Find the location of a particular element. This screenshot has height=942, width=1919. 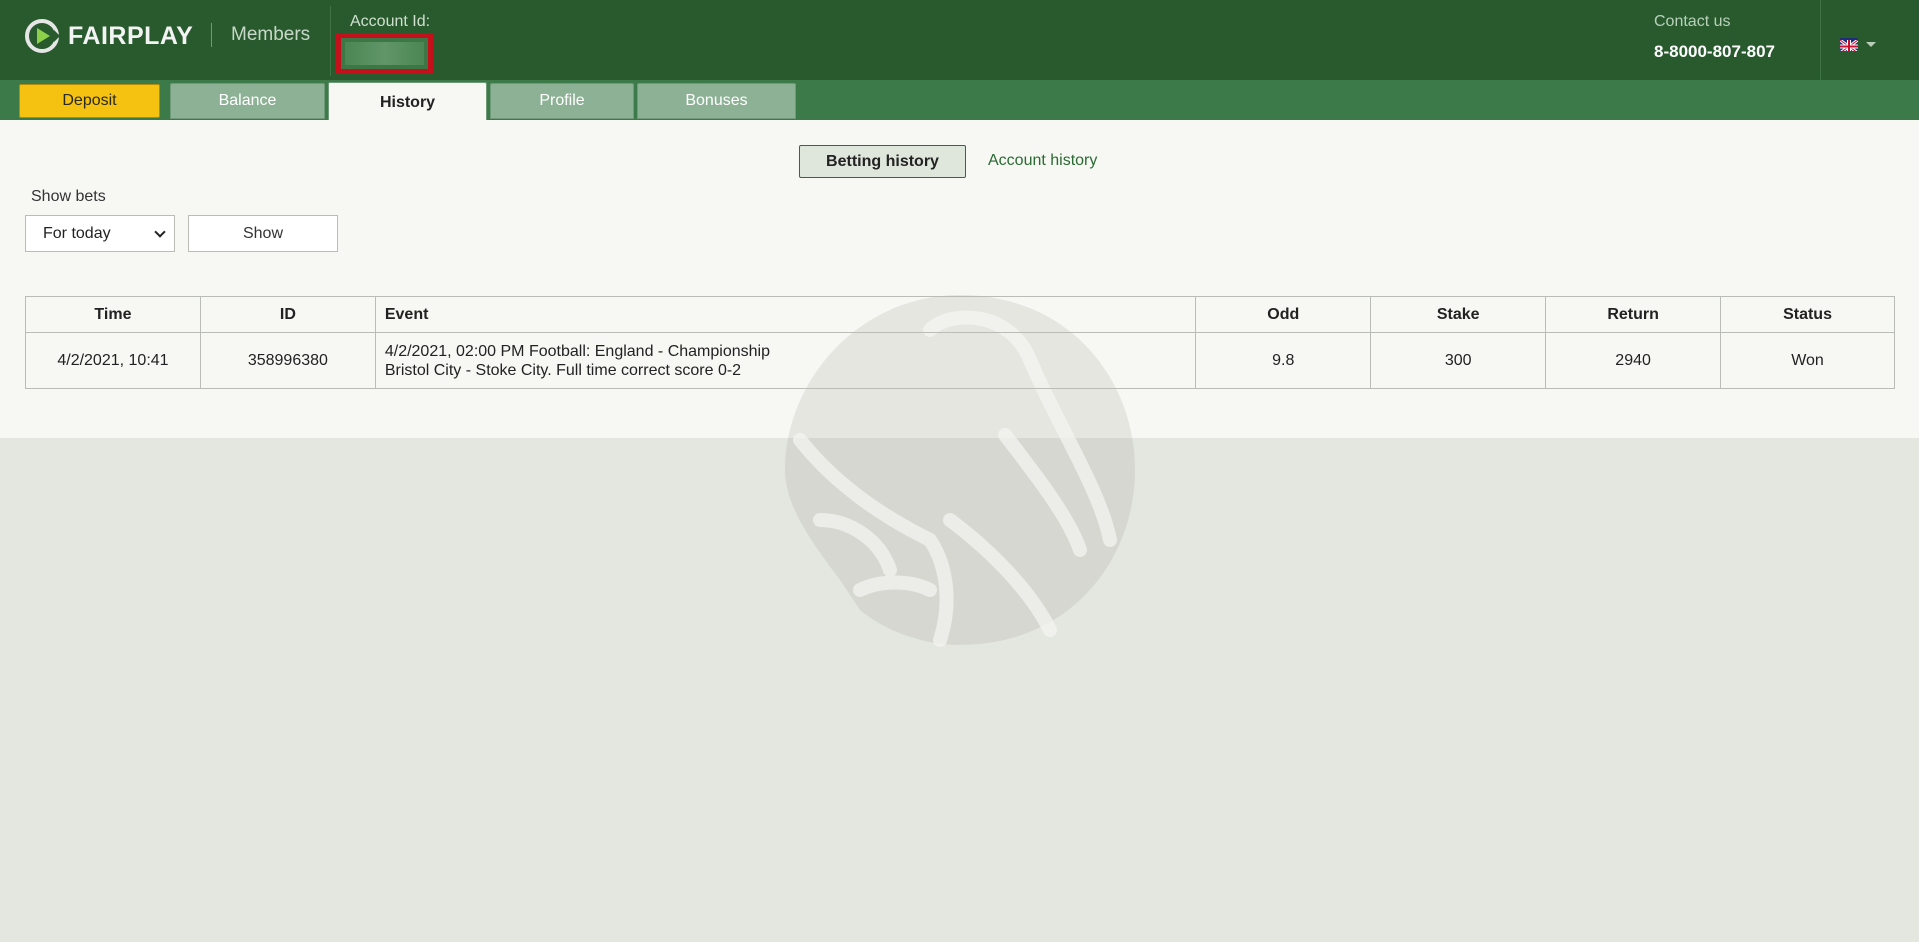

column-header-time: Time is located at coordinates (113, 314).